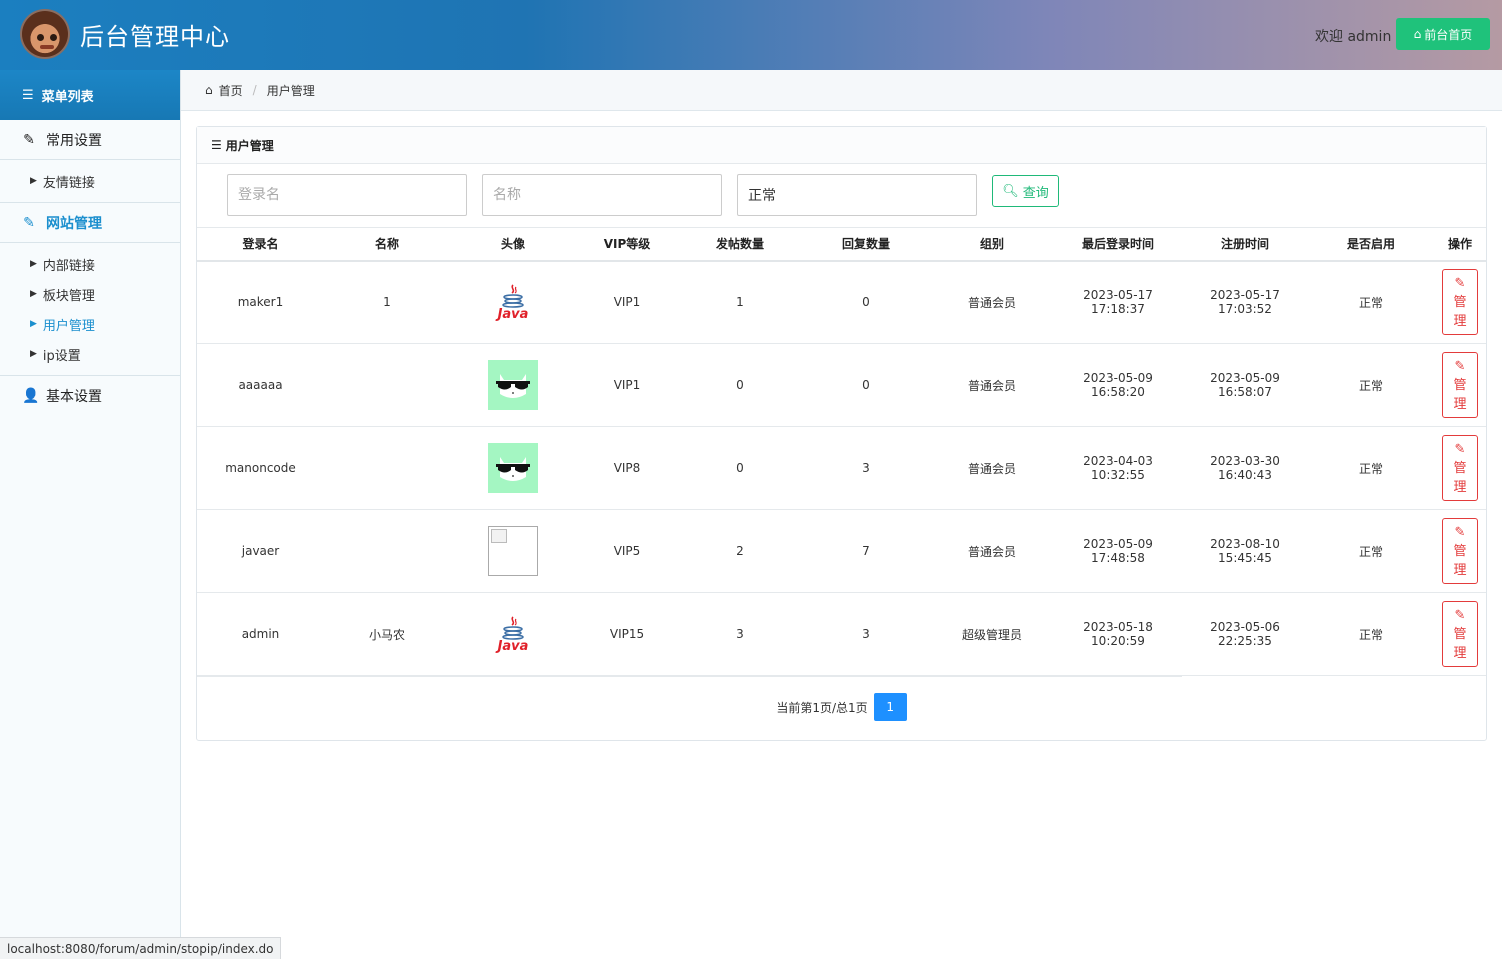 This screenshot has height=959, width=1502. I want to click on cell-last-login: 2023-04-03 10:32:55, so click(1118, 468).